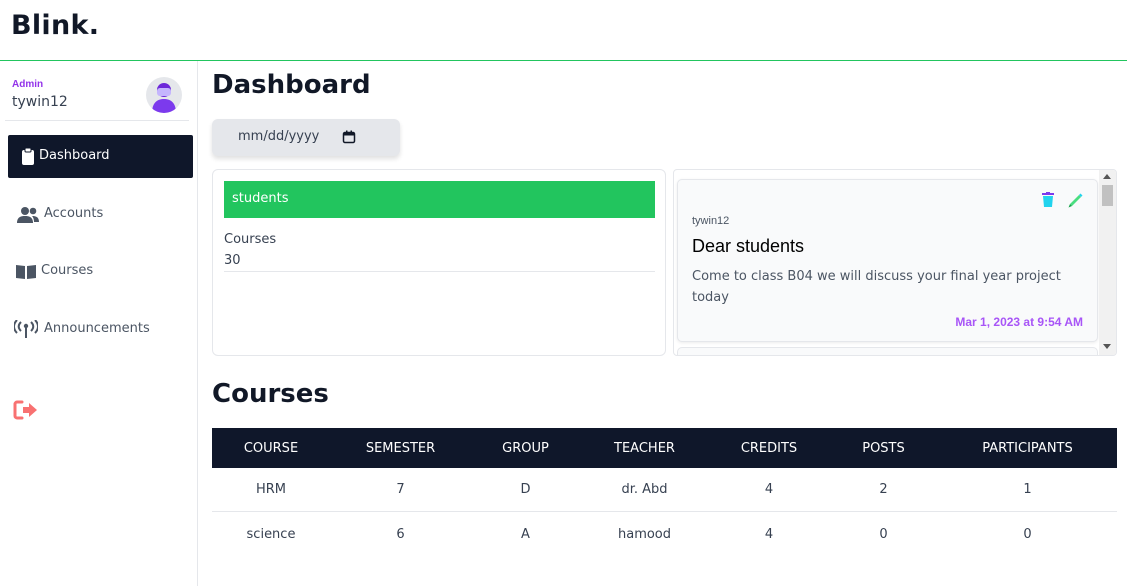  What do you see at coordinates (769, 448) in the screenshot?
I see `column-header-credits: CREDITS` at bounding box center [769, 448].